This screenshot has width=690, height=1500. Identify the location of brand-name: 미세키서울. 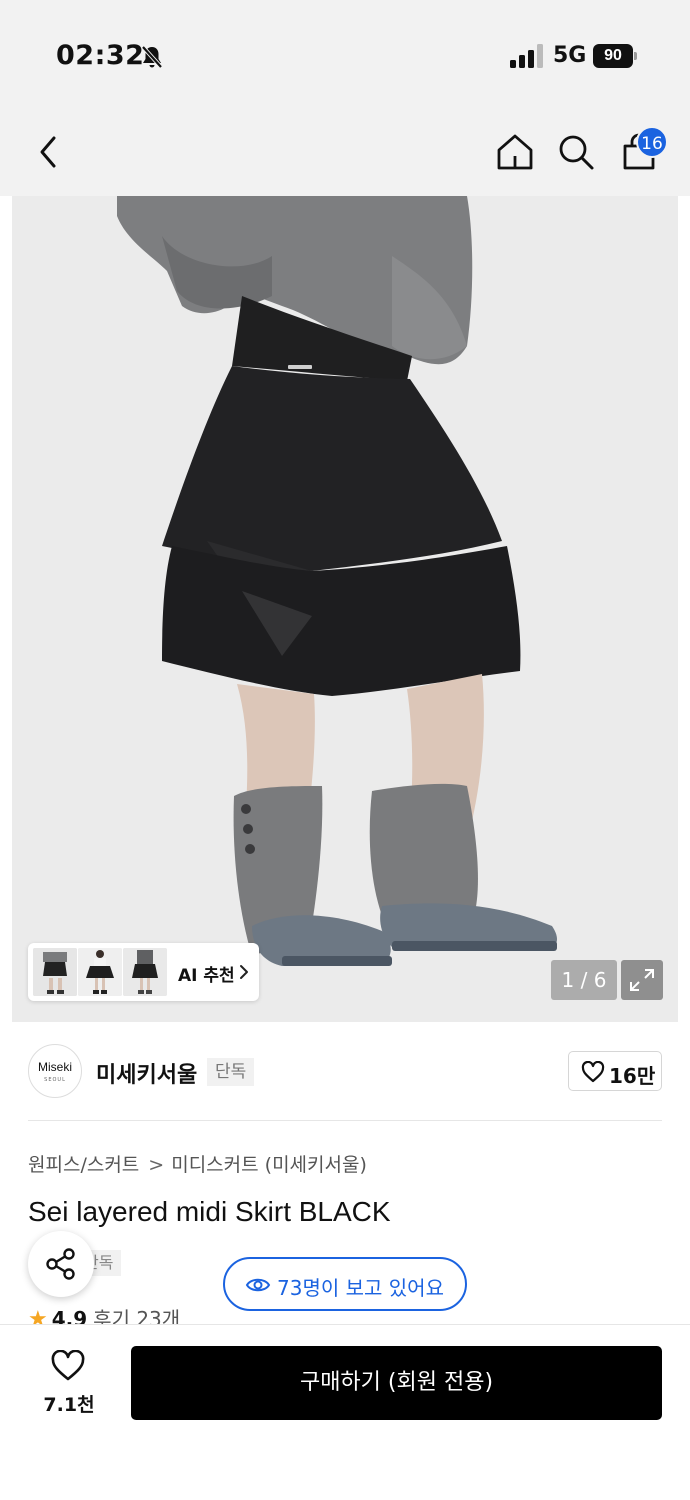
(146, 1073).